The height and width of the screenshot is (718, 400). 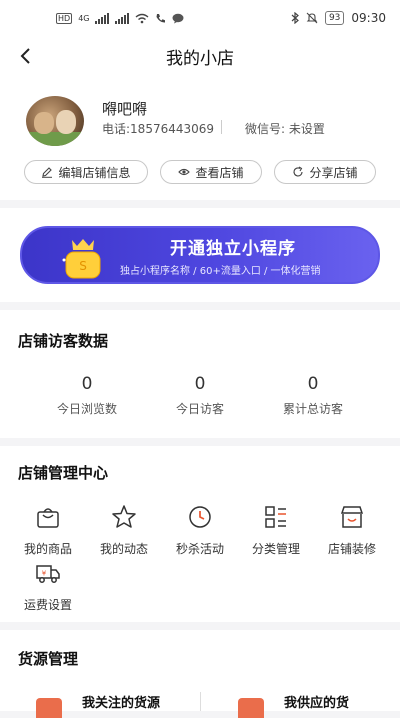 What do you see at coordinates (200, 517) in the screenshot?
I see `clock-icon` at bounding box center [200, 517].